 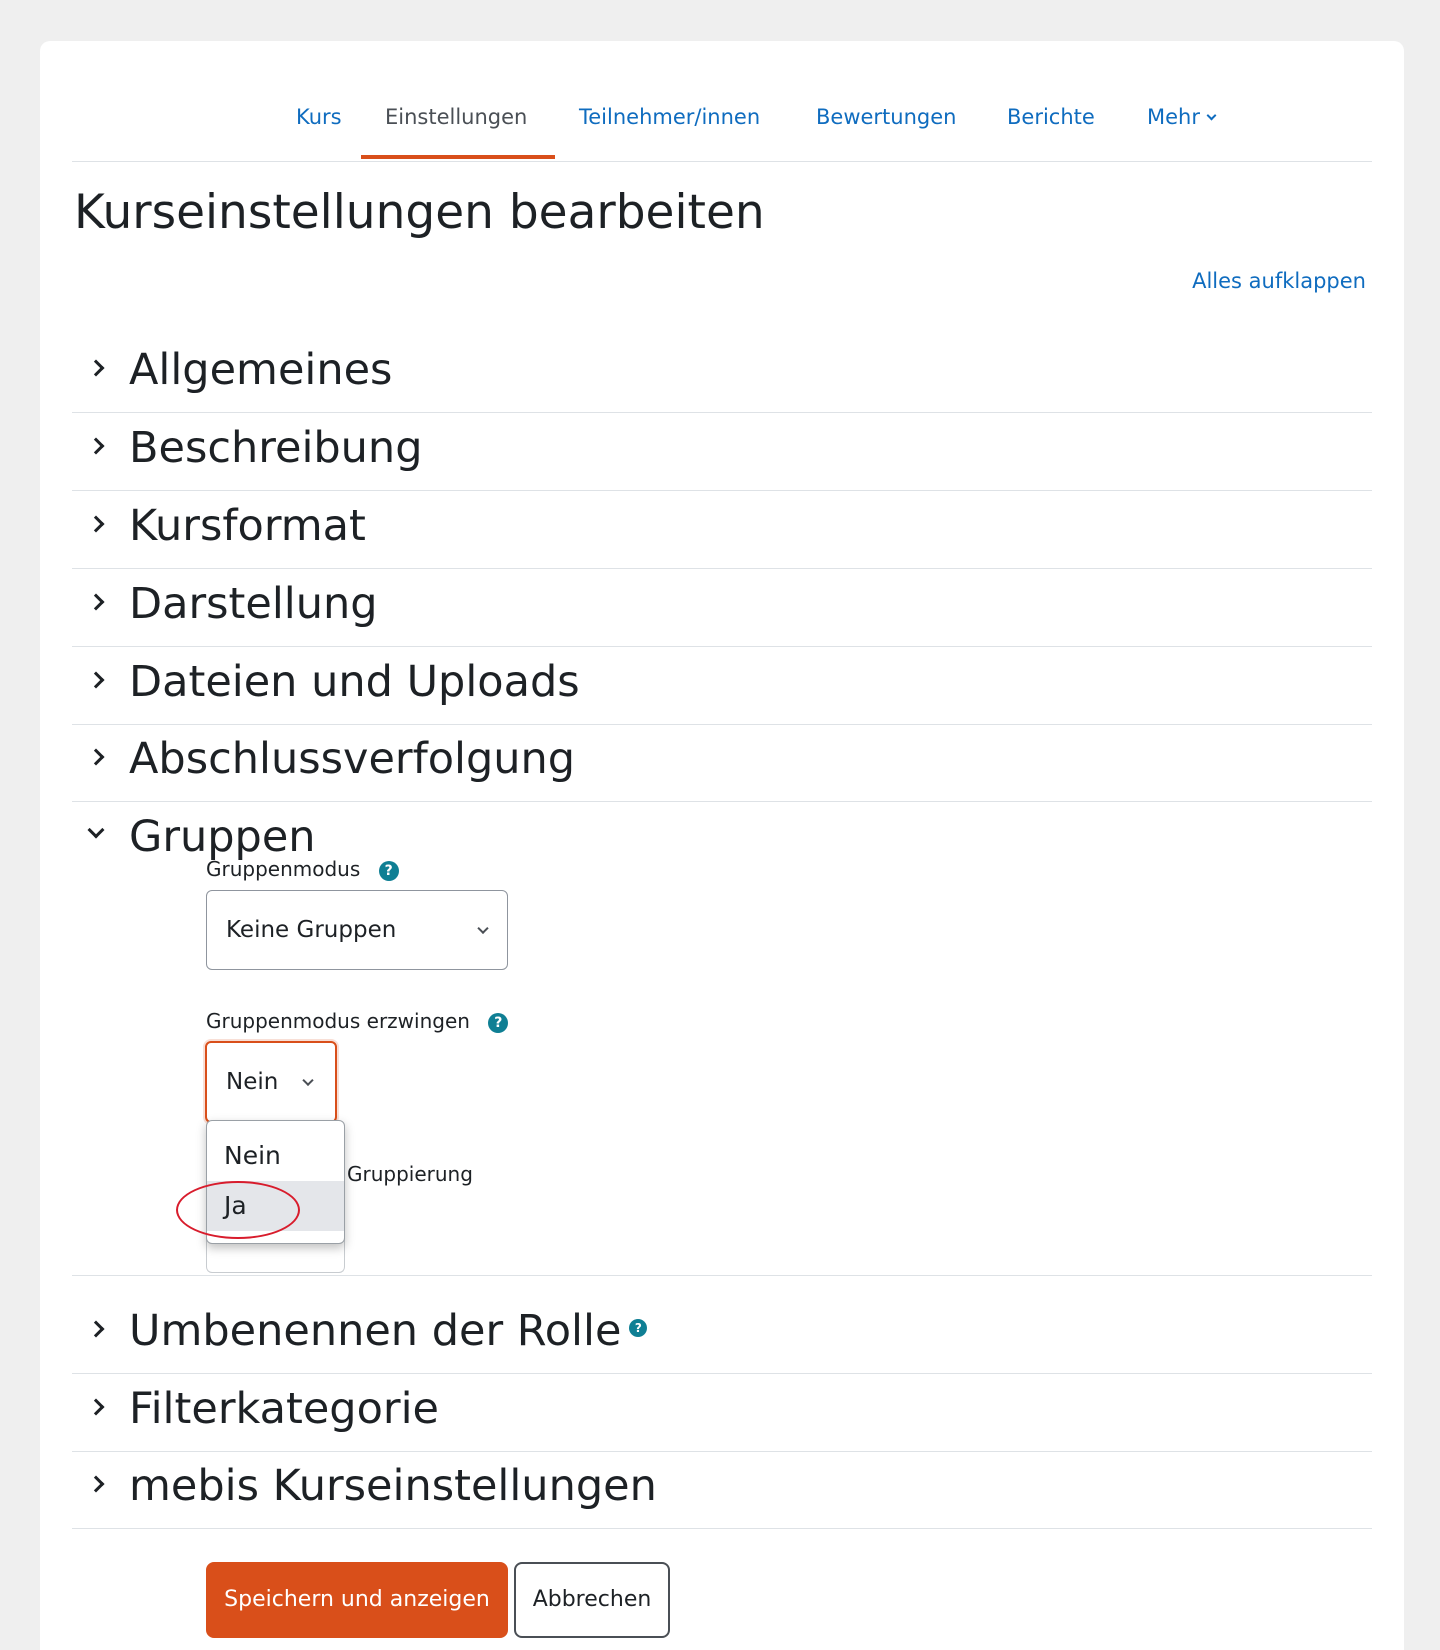 What do you see at coordinates (393, 1486) in the screenshot?
I see `section-title: mebis Kurseinstellungen` at bounding box center [393, 1486].